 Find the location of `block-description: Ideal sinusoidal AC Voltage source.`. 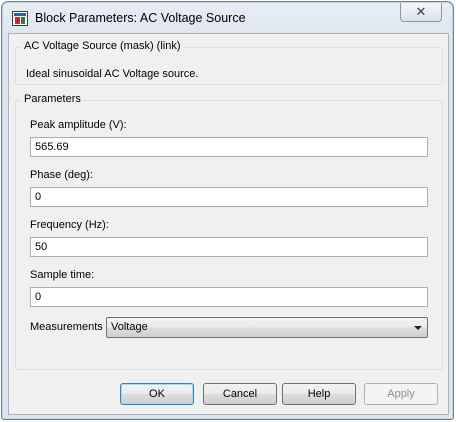

block-description: Ideal sinusoidal AC Voltage source. is located at coordinates (112, 74).